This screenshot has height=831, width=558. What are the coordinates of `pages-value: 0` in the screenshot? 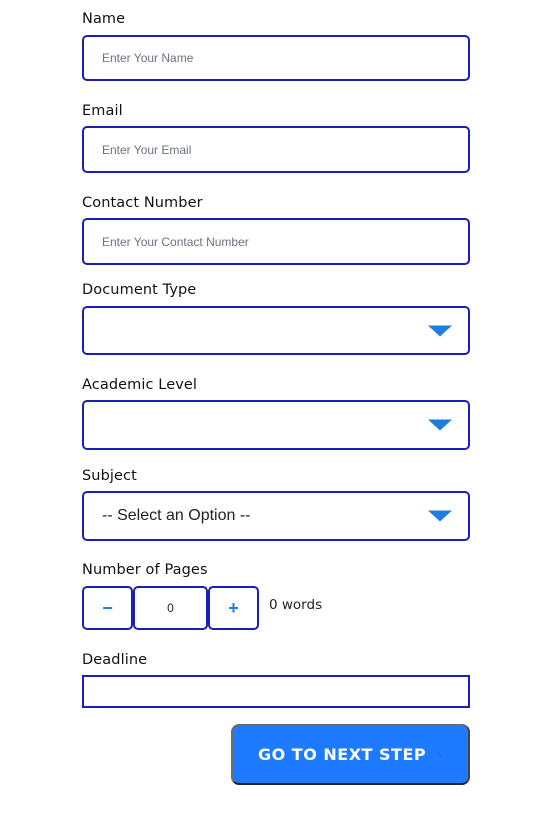 It's located at (170, 608).